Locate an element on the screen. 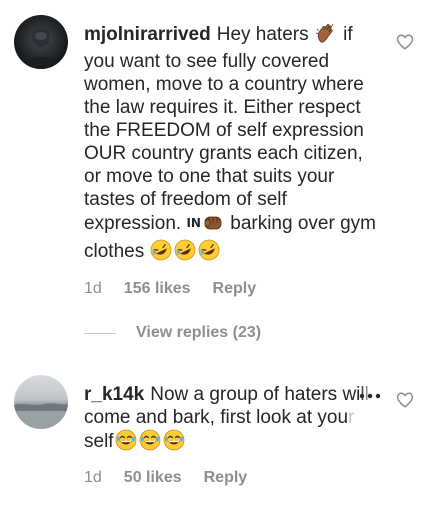 Image resolution: width=440 pixels, height=506 pixels. likes-count: 156 likes is located at coordinates (157, 289).